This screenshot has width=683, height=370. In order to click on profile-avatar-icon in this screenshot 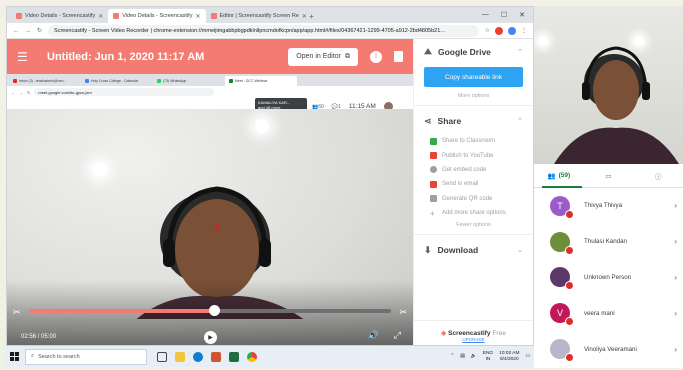, I will do `click(512, 30)`.